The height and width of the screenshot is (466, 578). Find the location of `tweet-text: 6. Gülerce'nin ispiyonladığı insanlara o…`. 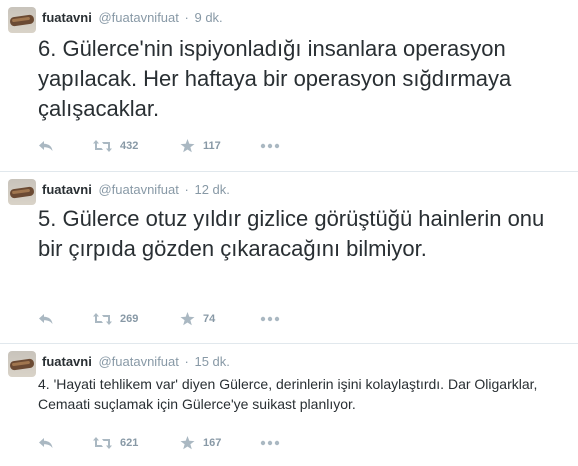

tweet-text: 6. Gülerce'nin ispiyonladığı insanlara o… is located at coordinates (275, 78).